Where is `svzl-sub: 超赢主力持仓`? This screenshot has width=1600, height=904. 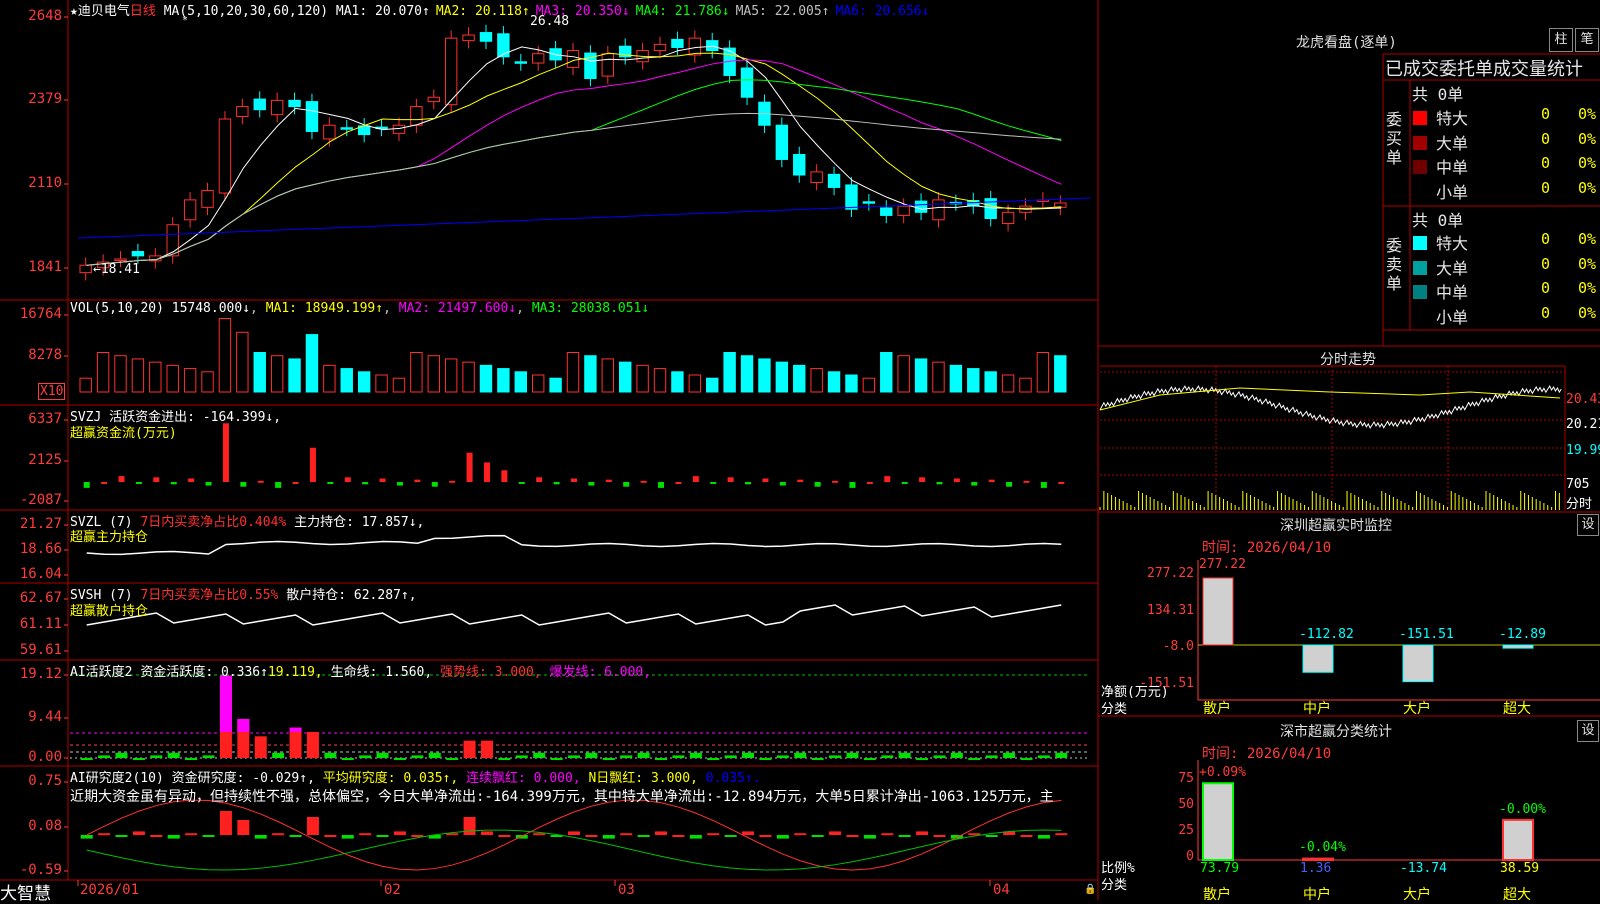 svzl-sub: 超赢主力持仓 is located at coordinates (109, 537).